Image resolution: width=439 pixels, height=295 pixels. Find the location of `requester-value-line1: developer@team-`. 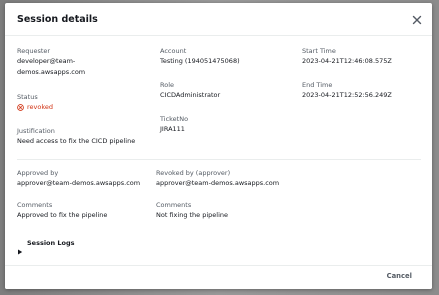

requester-value-line1: developer@team- is located at coordinates (46, 61).